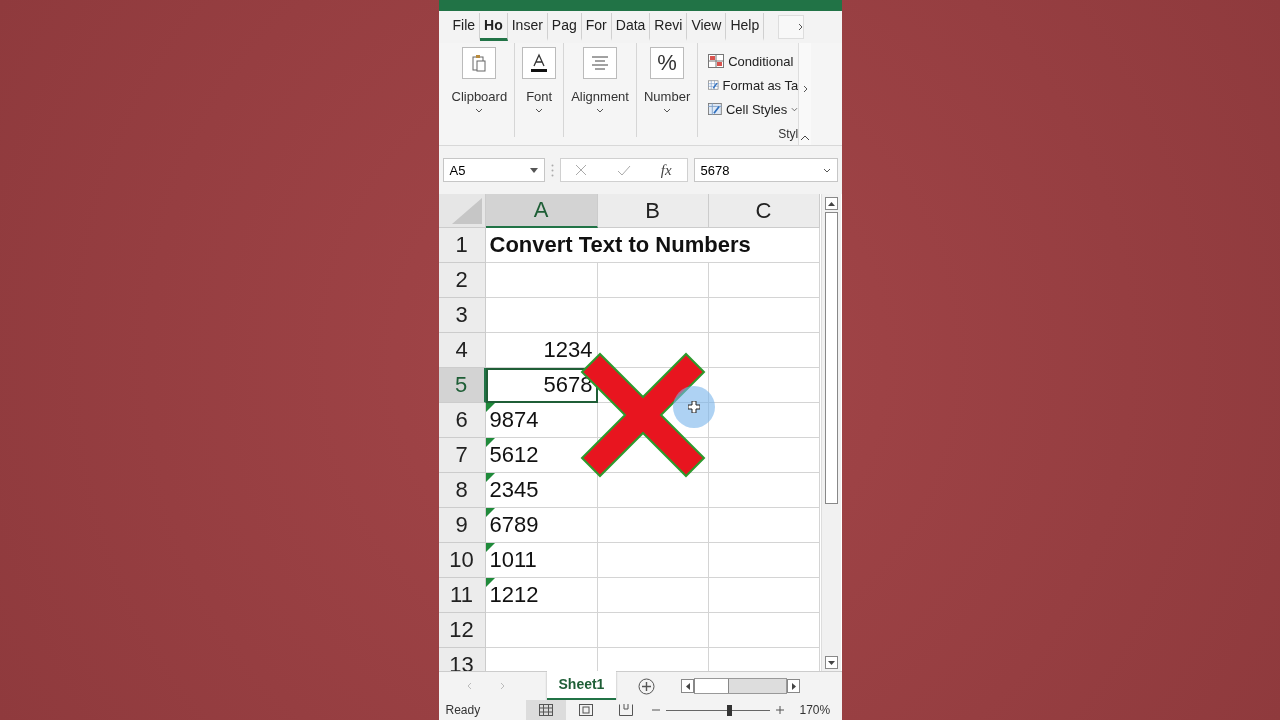 Image resolution: width=1280 pixels, height=720 pixels. What do you see at coordinates (581, 685) in the screenshot?
I see `sheet-tab: Sheet1` at bounding box center [581, 685].